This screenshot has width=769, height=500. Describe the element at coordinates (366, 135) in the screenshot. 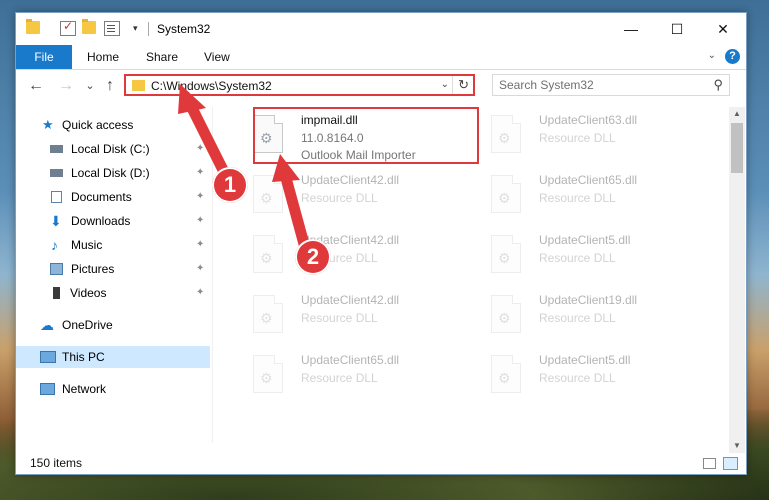

I see `highlight-box` at that location.